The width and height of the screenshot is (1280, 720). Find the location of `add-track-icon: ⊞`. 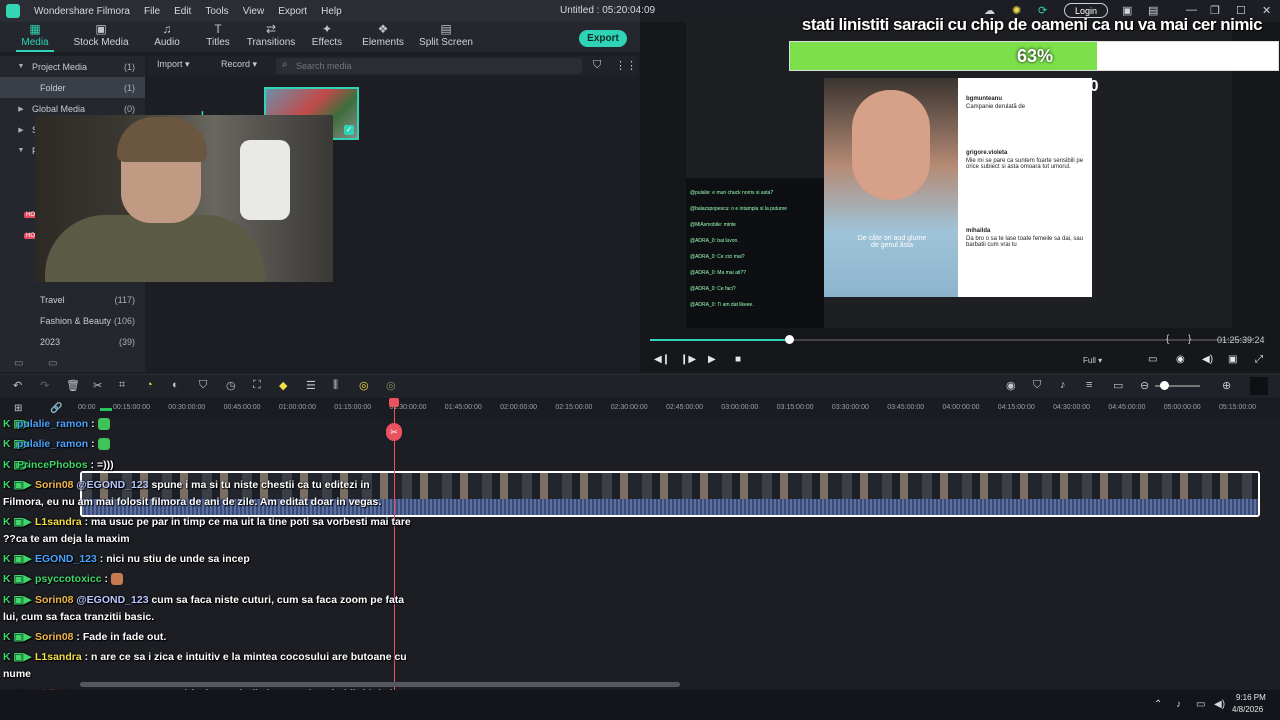

add-track-icon: ⊞ is located at coordinates (18, 408).